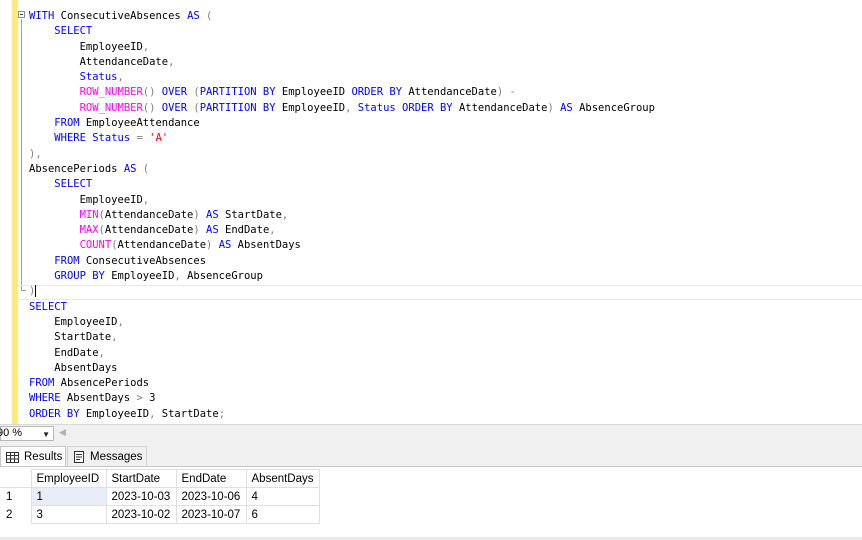  What do you see at coordinates (141, 514) in the screenshot?
I see `grid-cell: 2023-10-02` at bounding box center [141, 514].